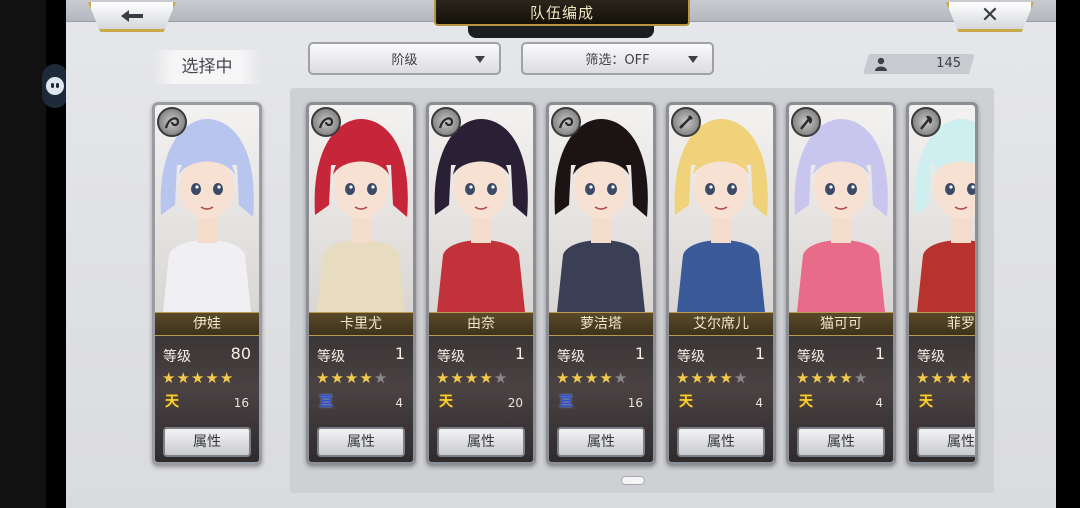 Image resolution: width=1080 pixels, height=508 pixels. I want to click on character-portrait, so click(942, 208).